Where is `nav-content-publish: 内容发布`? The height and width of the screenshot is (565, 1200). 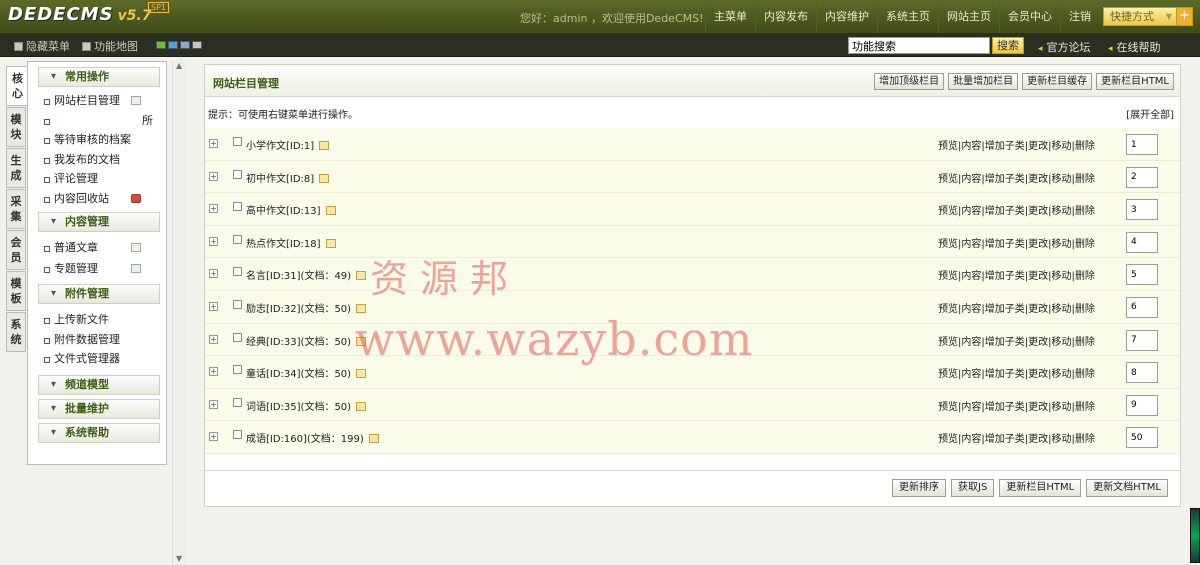
nav-content-publish: 内容发布 is located at coordinates (785, 16).